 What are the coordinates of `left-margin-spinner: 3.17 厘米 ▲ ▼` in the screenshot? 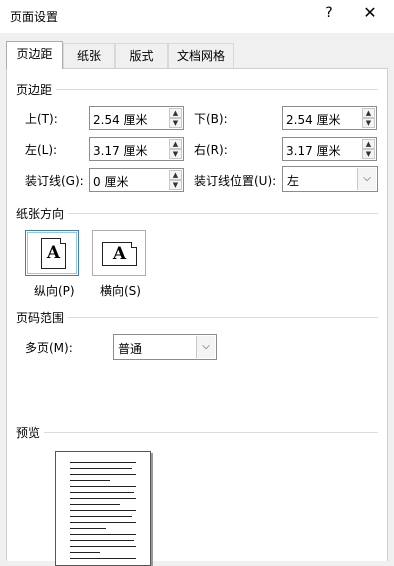 It's located at (136, 149).